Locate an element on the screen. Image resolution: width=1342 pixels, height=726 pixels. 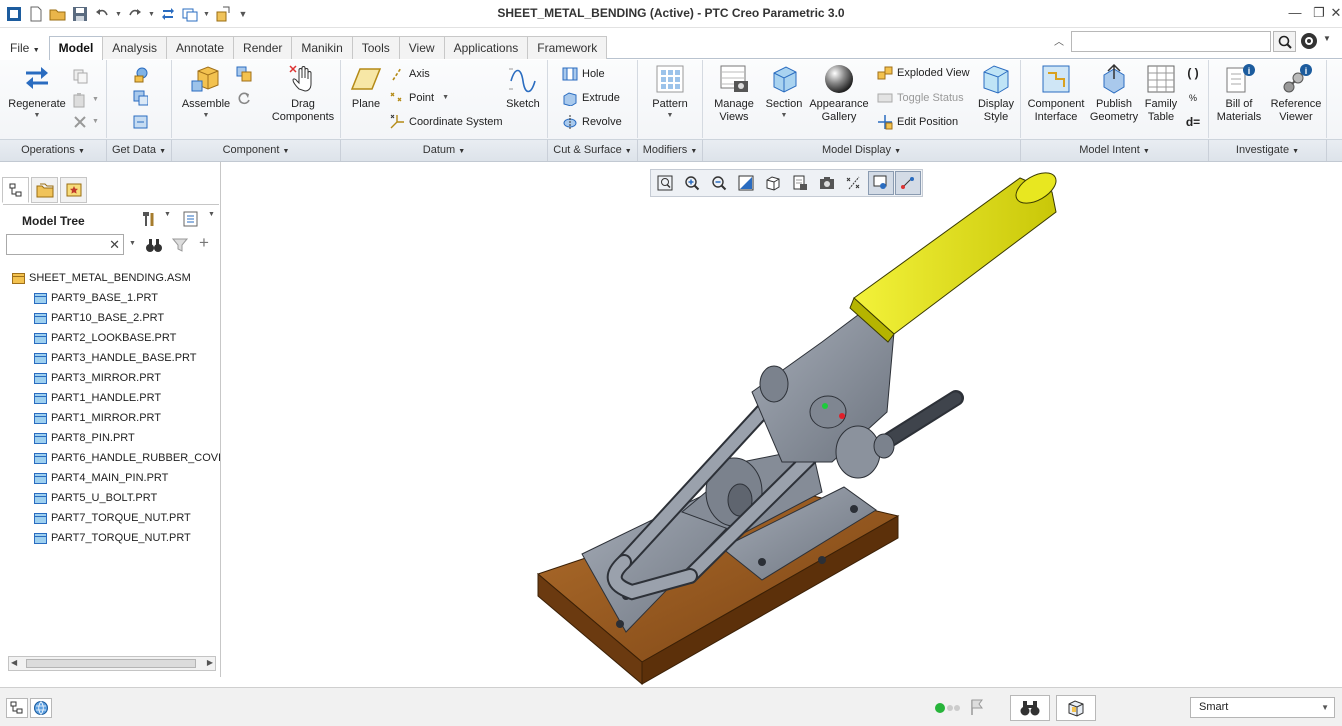
minimize-icon: — is located at coordinates (1295, 13).